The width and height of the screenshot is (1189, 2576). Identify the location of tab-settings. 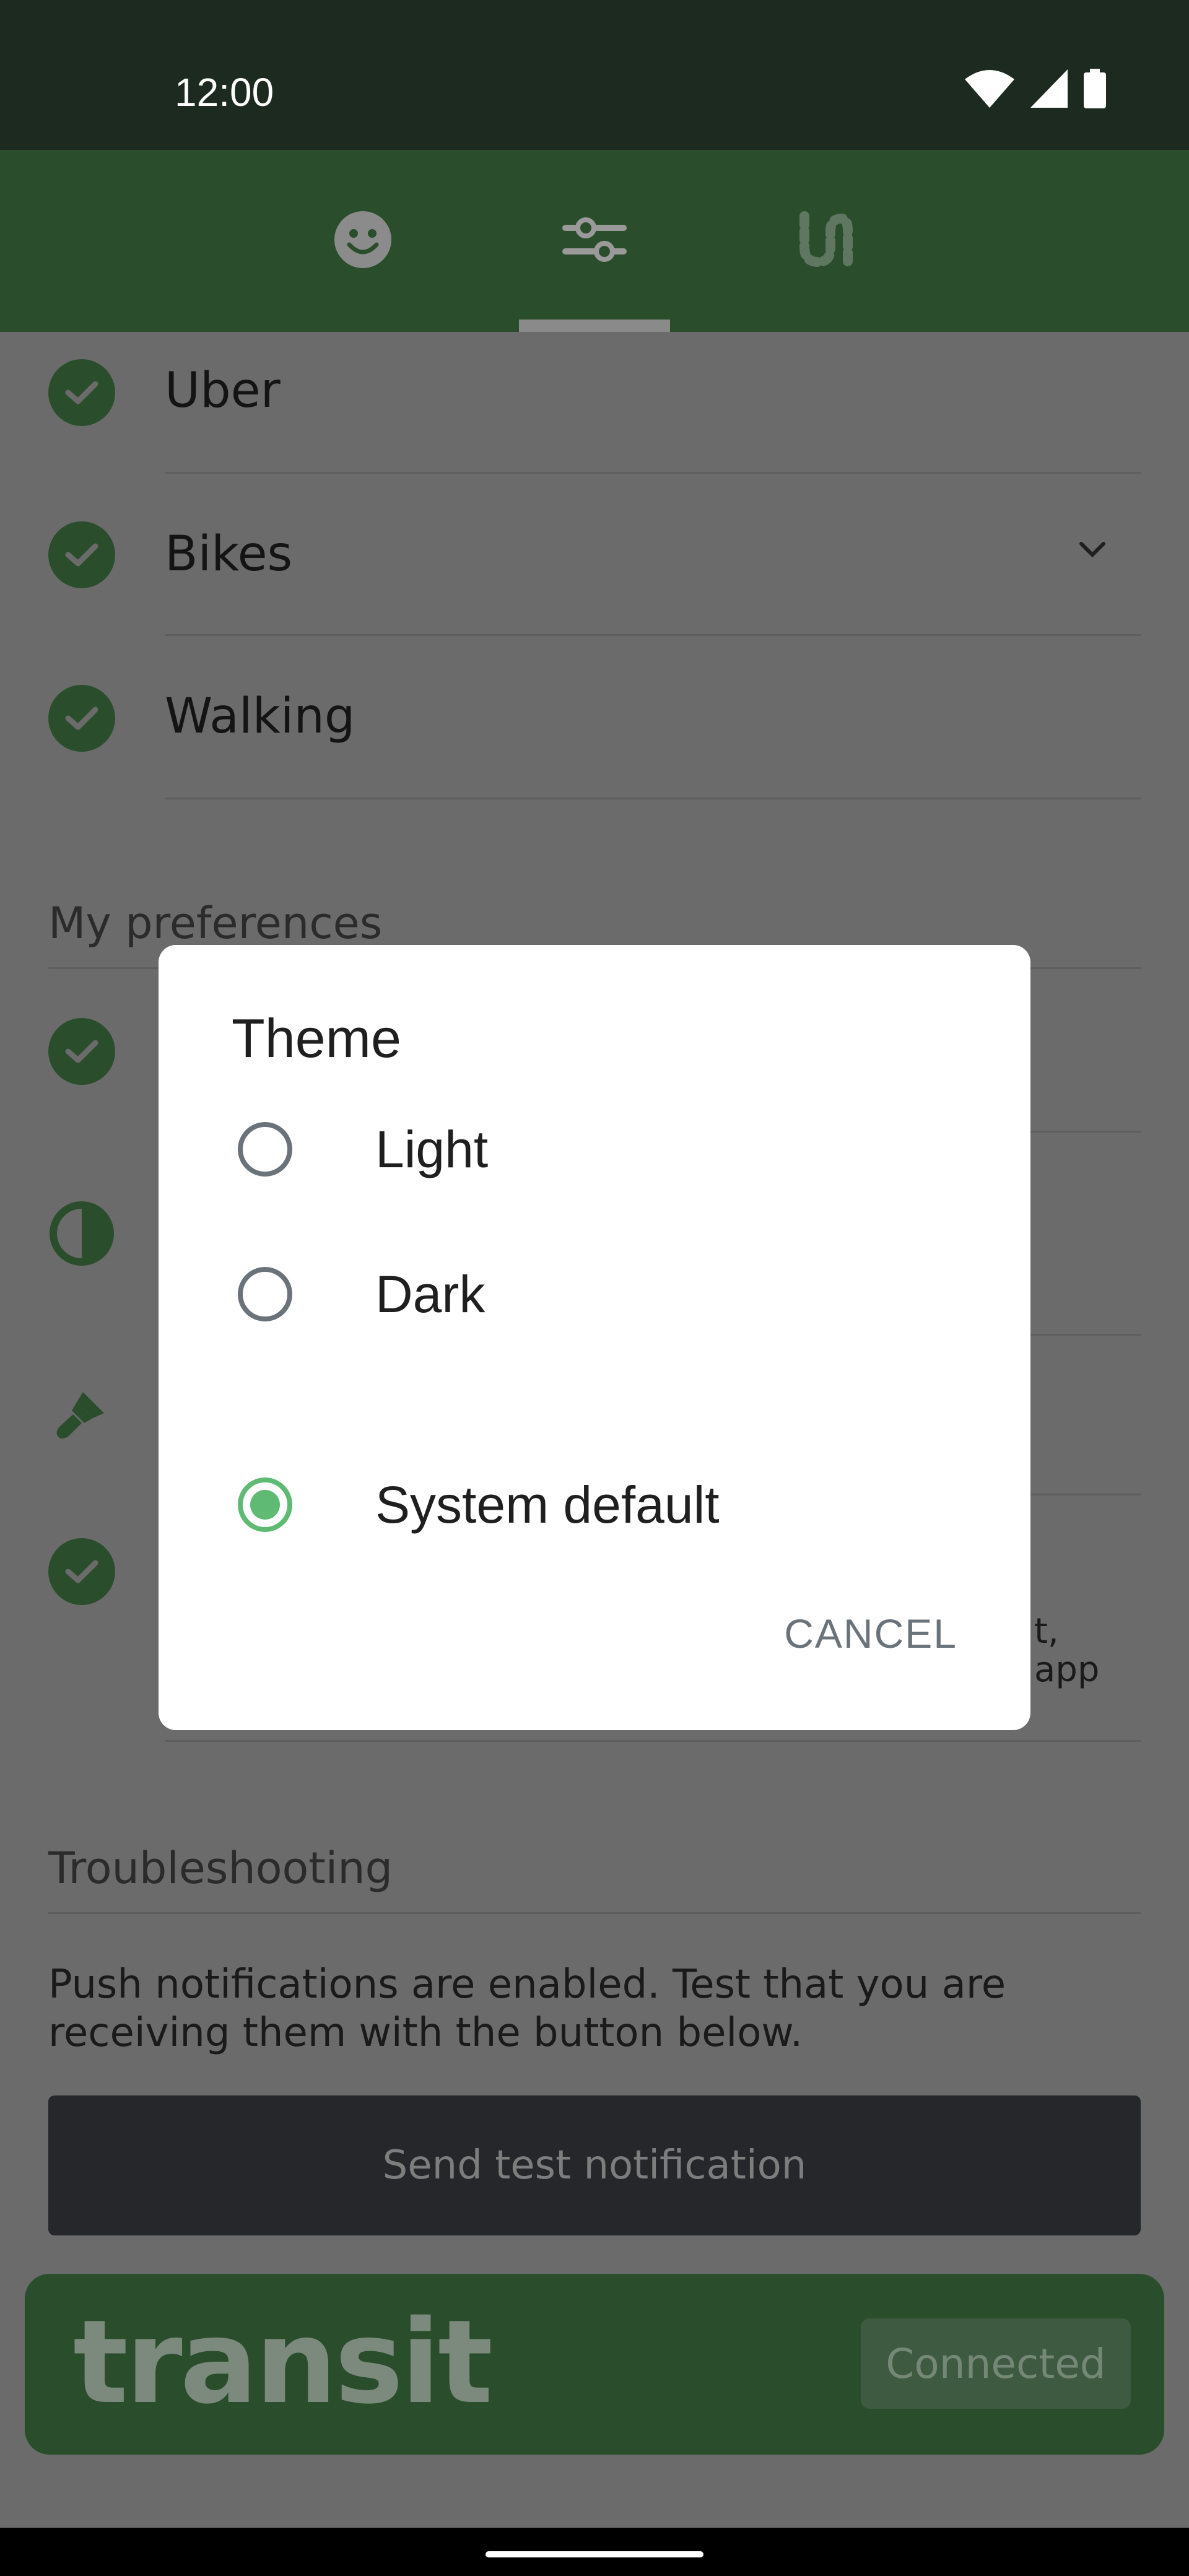
(594, 241).